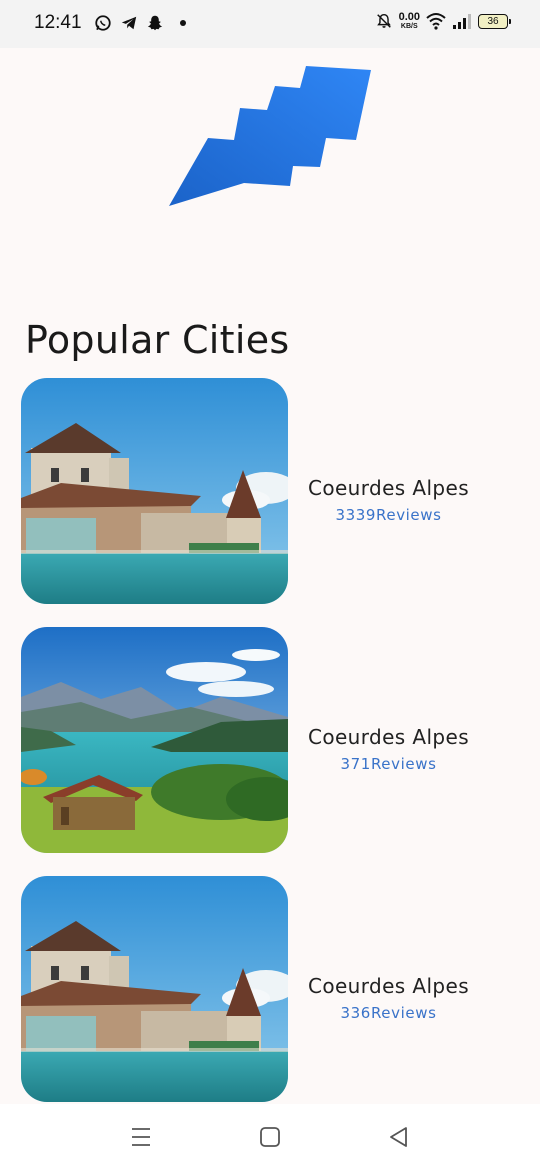 Image resolution: width=540 pixels, height=1170 pixels. Describe the element at coordinates (409, 17) in the screenshot. I see `net-speed-value: 0.00` at that location.